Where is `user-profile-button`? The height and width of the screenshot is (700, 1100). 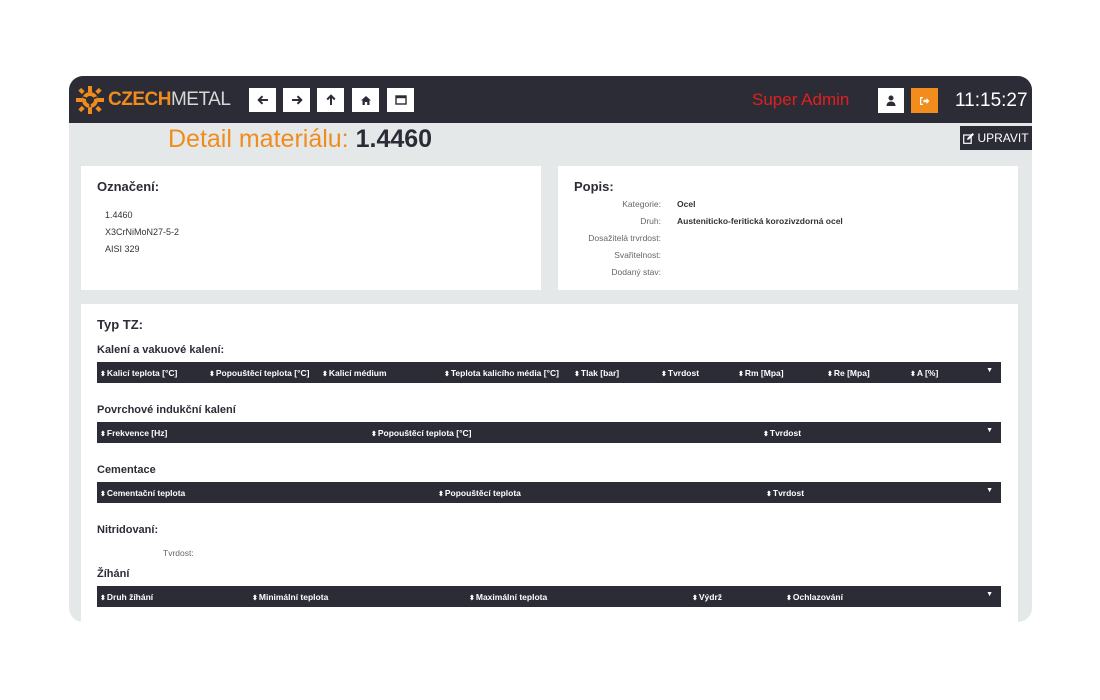
user-profile-button is located at coordinates (891, 100).